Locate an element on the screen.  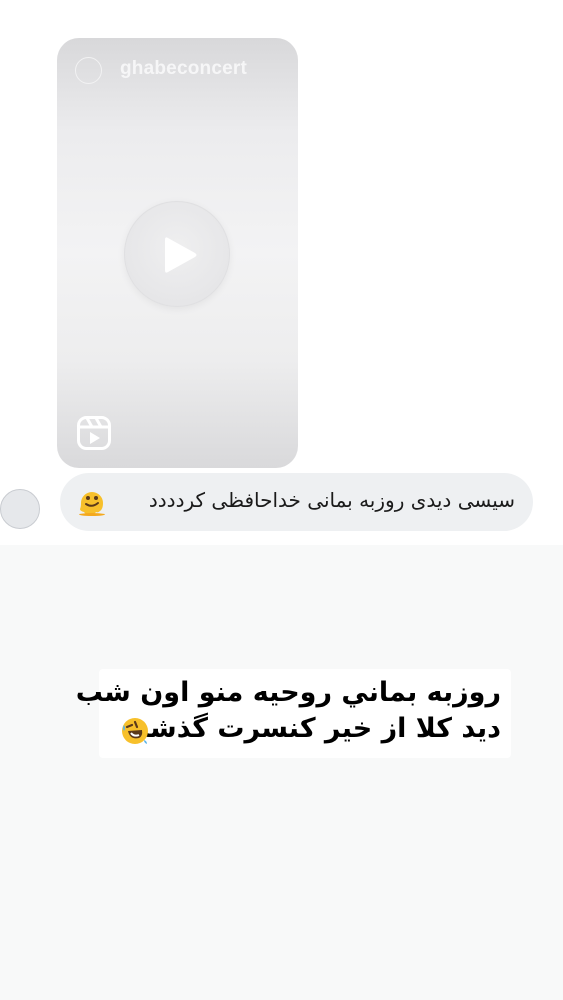
rolling-laughing-emoji is located at coordinates (135, 731).